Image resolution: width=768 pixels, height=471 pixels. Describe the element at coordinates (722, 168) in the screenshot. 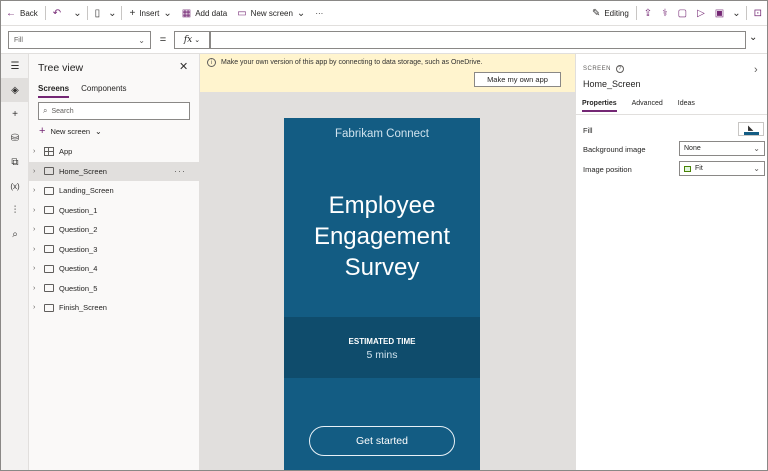

I see `image-position-dropdown: Fit ⌄` at that location.